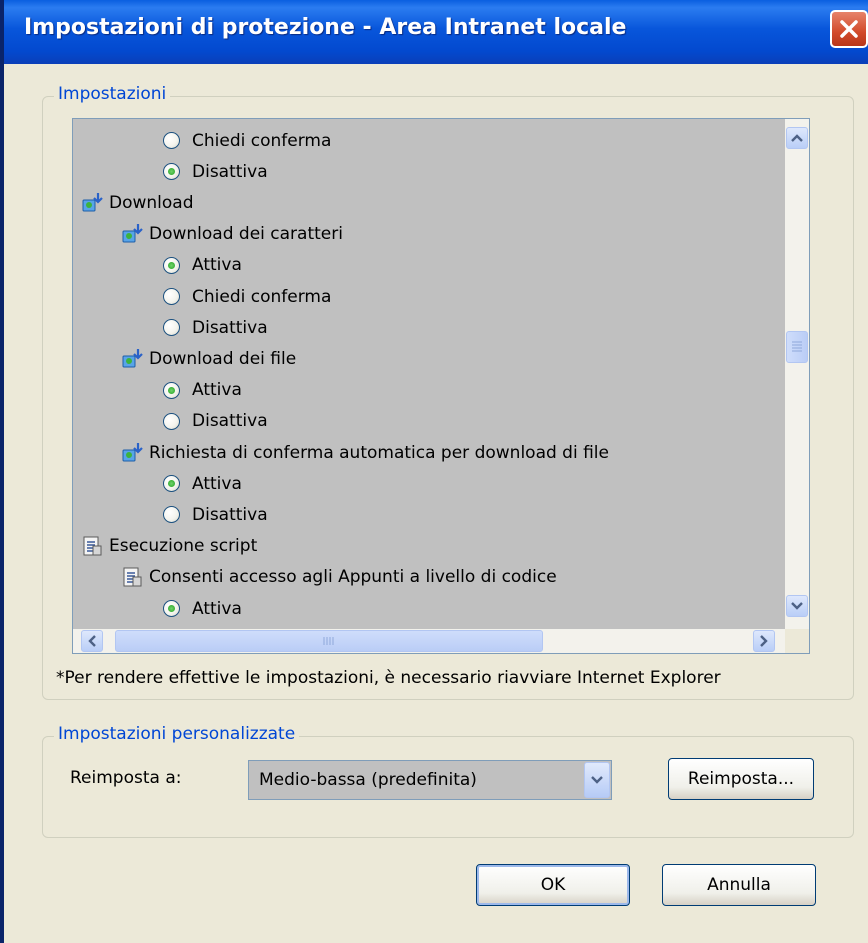 Image resolution: width=868 pixels, height=943 pixels. What do you see at coordinates (797, 641) in the screenshot?
I see `scrollbar-corner` at bounding box center [797, 641].